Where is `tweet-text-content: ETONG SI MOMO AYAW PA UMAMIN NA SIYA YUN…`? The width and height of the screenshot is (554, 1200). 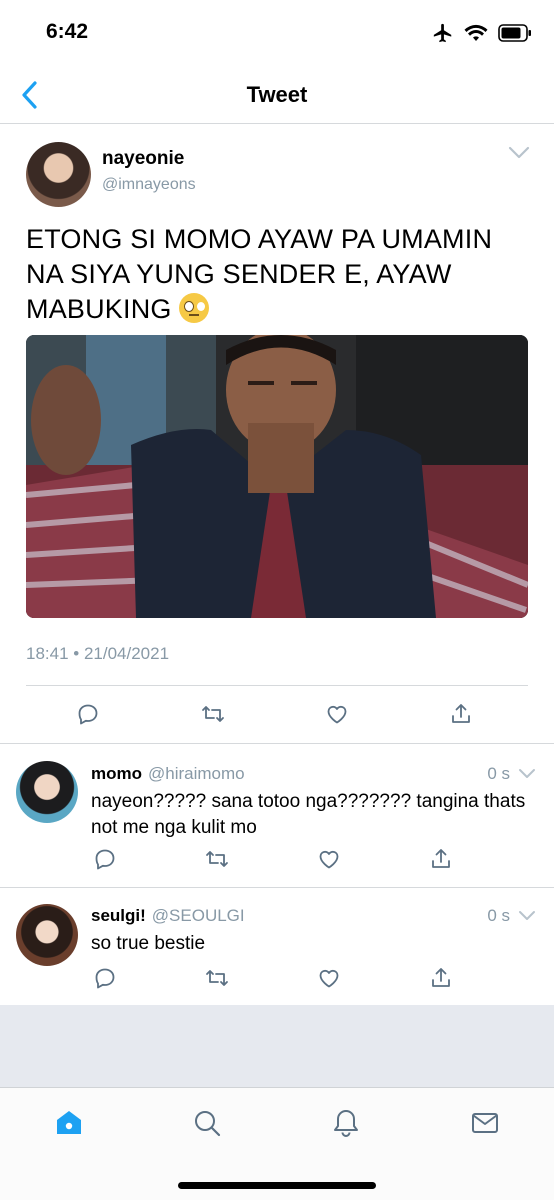 tweet-text-content: ETONG SI MOMO AYAW PA UMAMIN NA SIYA YUN… is located at coordinates (259, 274).